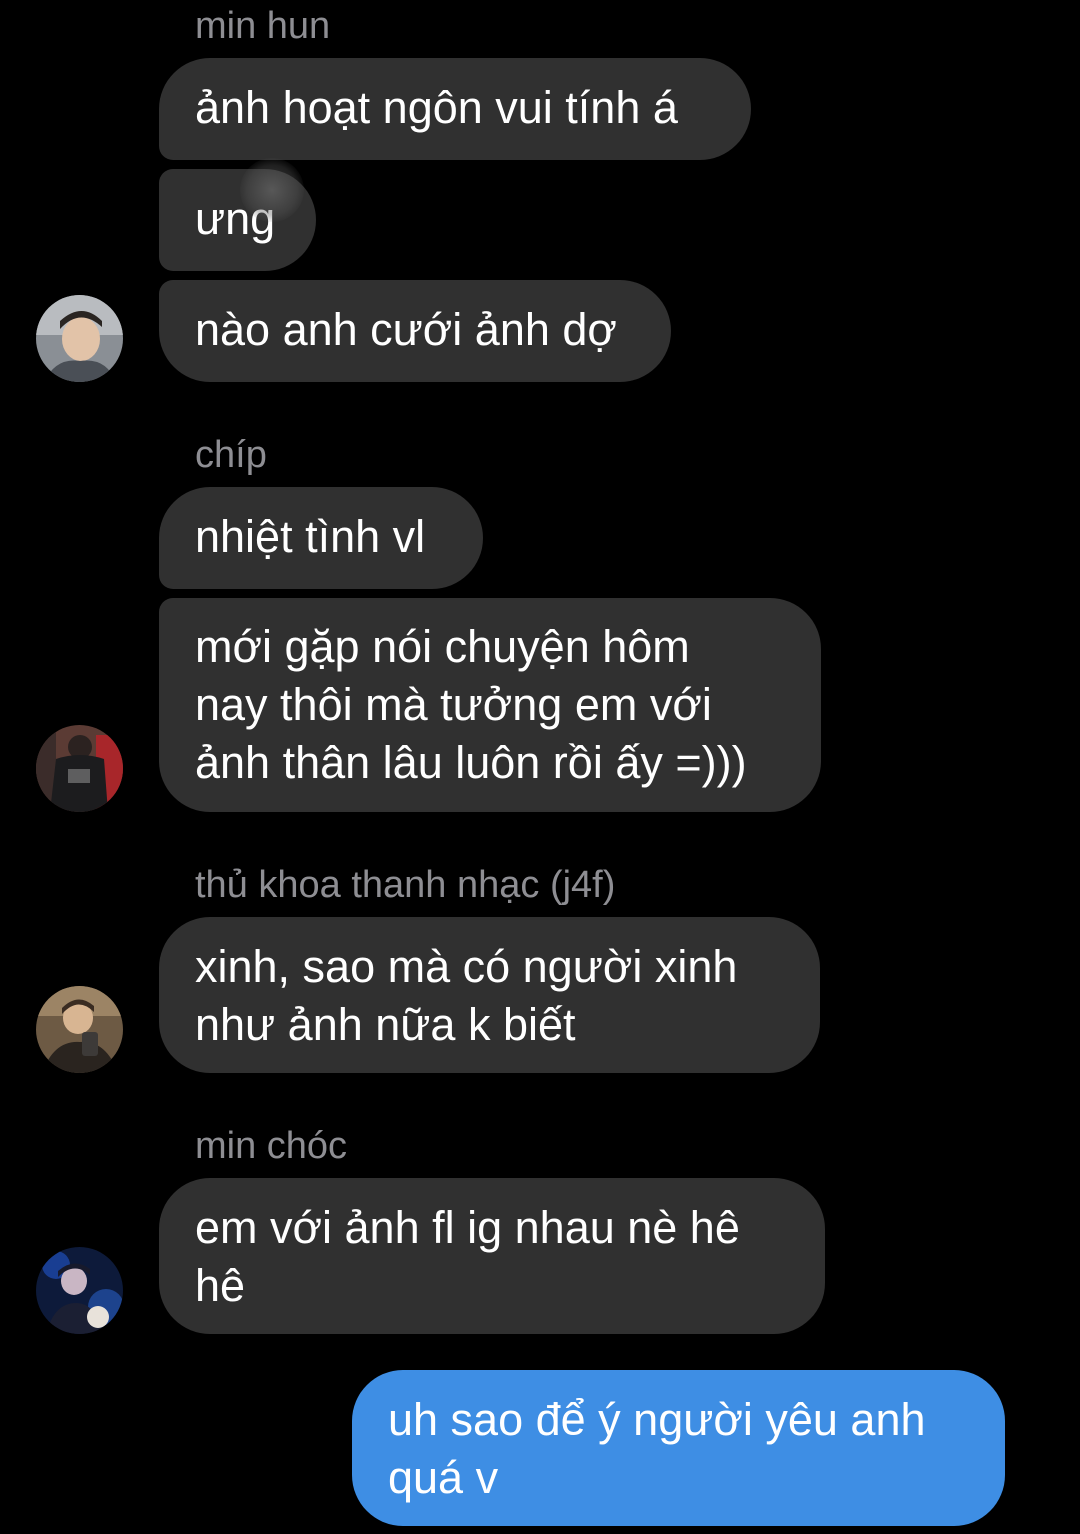  Describe the element at coordinates (220, 1285) in the screenshot. I see `message-text: hê` at that location.